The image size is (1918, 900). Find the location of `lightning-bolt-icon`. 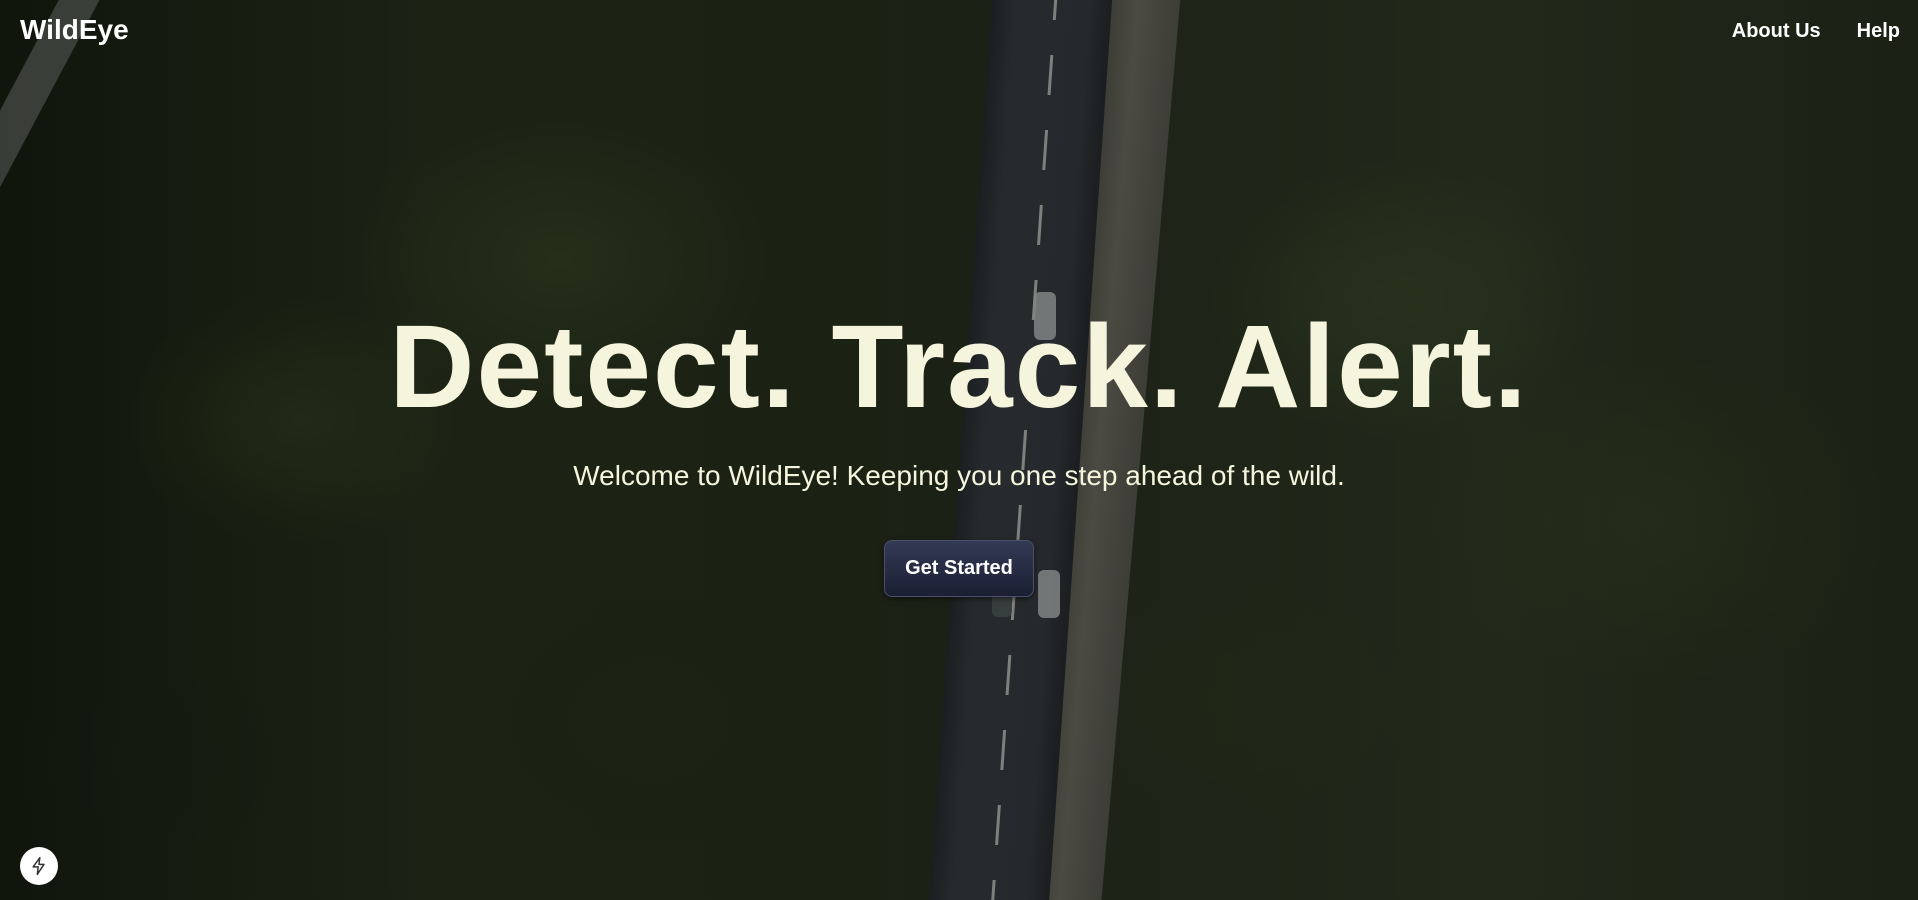

lightning-bolt-icon is located at coordinates (38, 866).